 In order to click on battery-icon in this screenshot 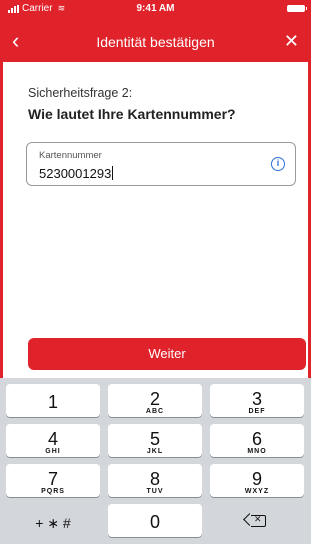, I will do `click(297, 8)`.